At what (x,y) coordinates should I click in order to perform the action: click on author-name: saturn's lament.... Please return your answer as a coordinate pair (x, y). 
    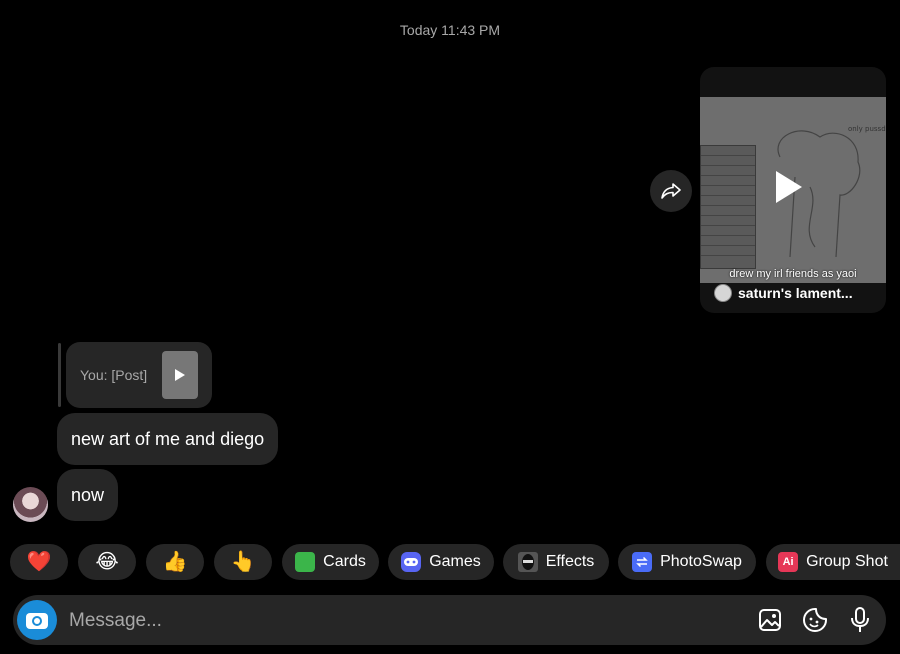
    Looking at the image, I should click on (795, 293).